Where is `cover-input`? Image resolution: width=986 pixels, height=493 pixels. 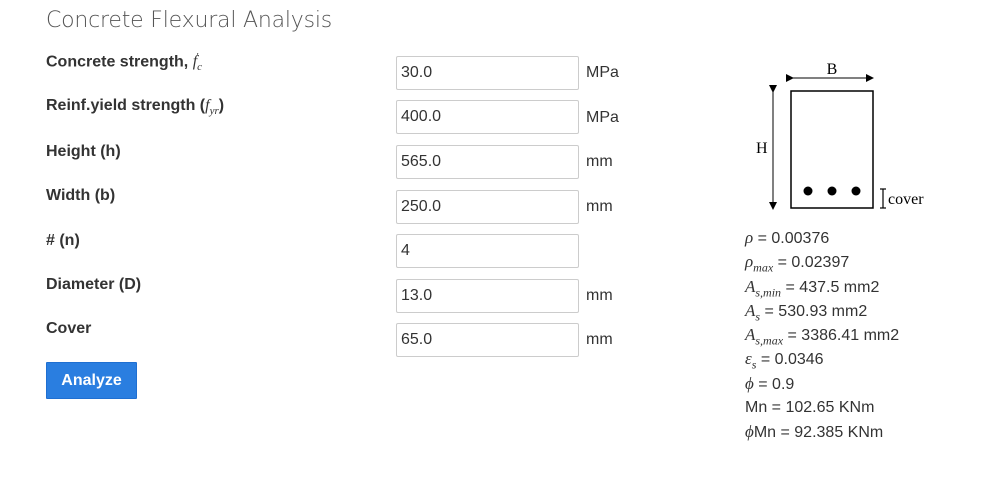 cover-input is located at coordinates (487, 340).